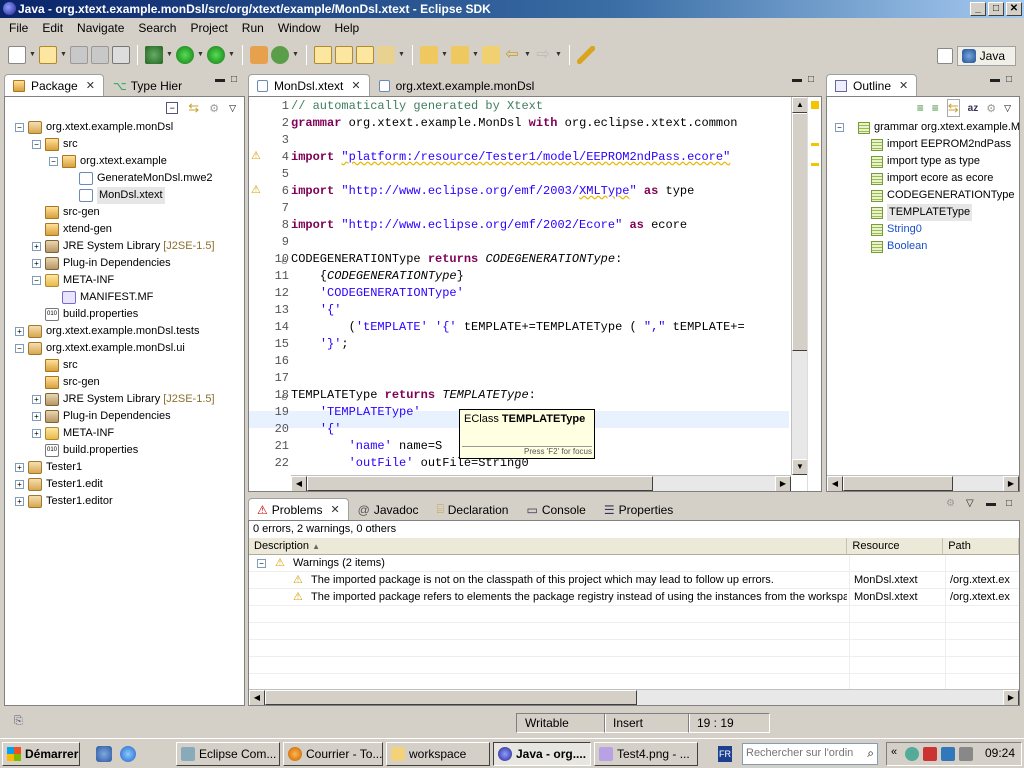 This screenshot has height=768, width=1024. Describe the element at coordinates (526, 140) in the screenshot. I see `code-line: 3` at that location.